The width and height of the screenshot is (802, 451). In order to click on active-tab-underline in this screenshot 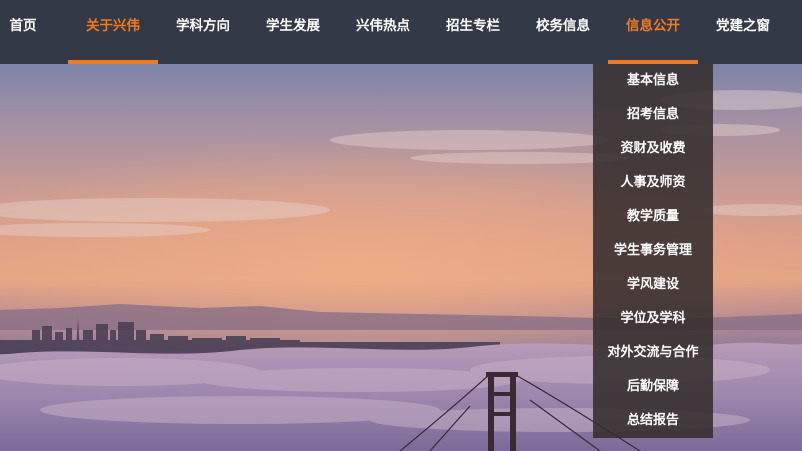, I will do `click(113, 62)`.